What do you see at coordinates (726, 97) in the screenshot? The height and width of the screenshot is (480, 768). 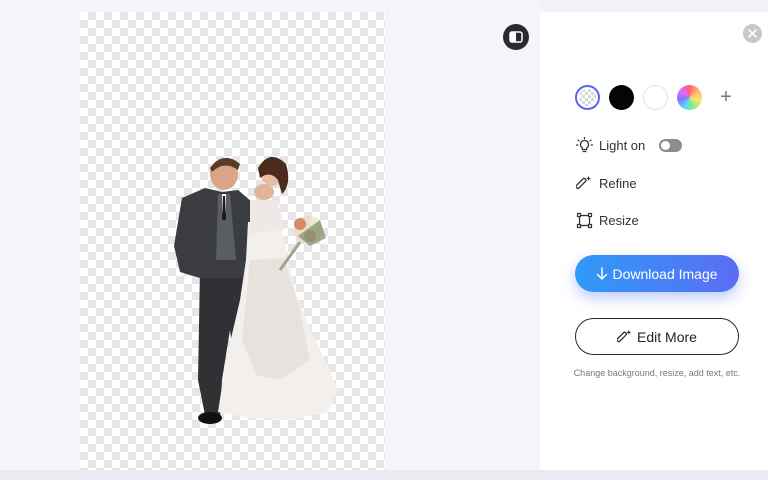 I see `plus-icon: +` at bounding box center [726, 97].